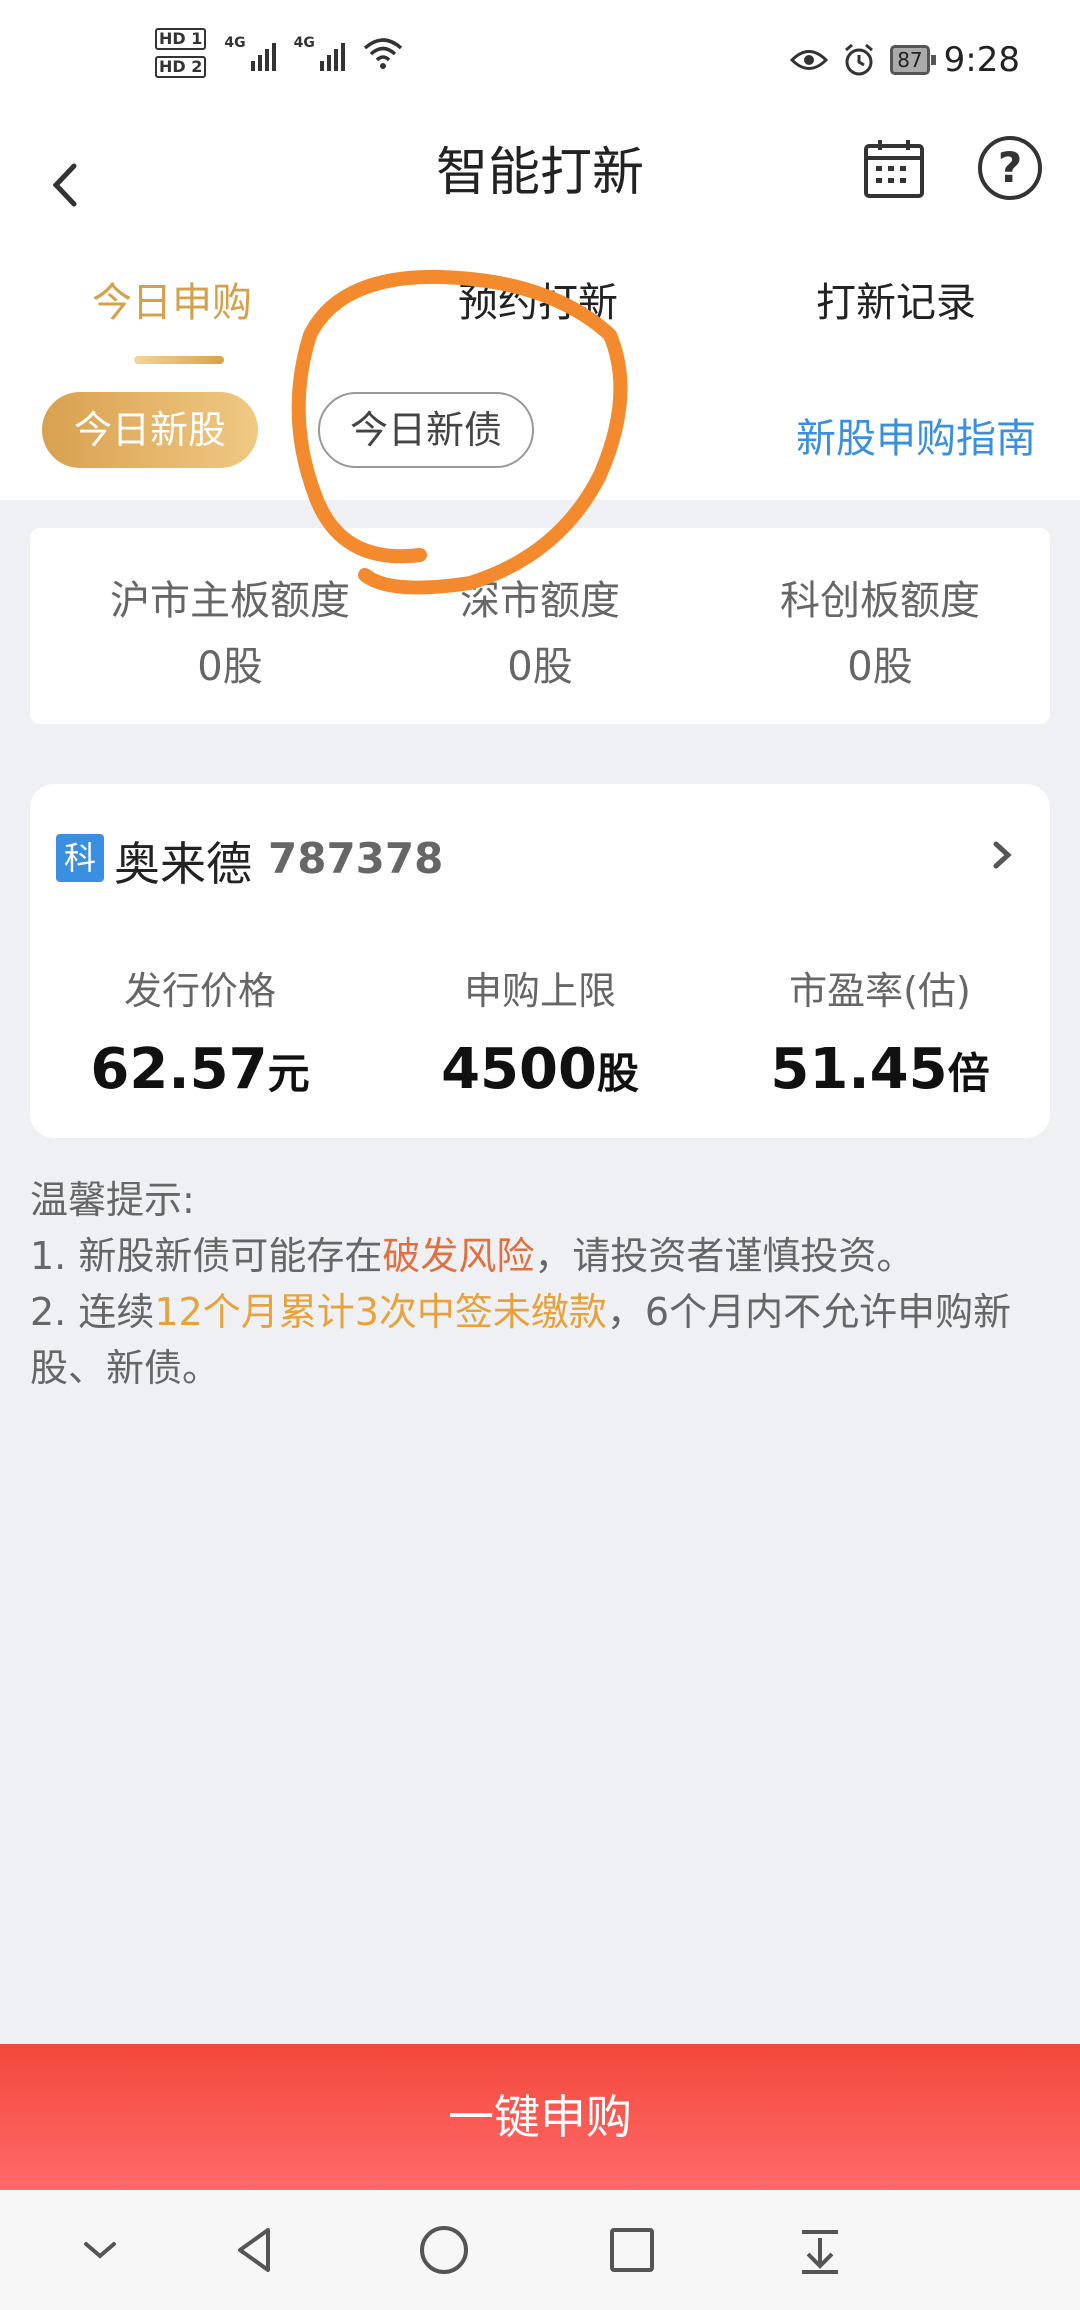  What do you see at coordinates (179, 1069) in the screenshot?
I see `metric-value: 62.57` at bounding box center [179, 1069].